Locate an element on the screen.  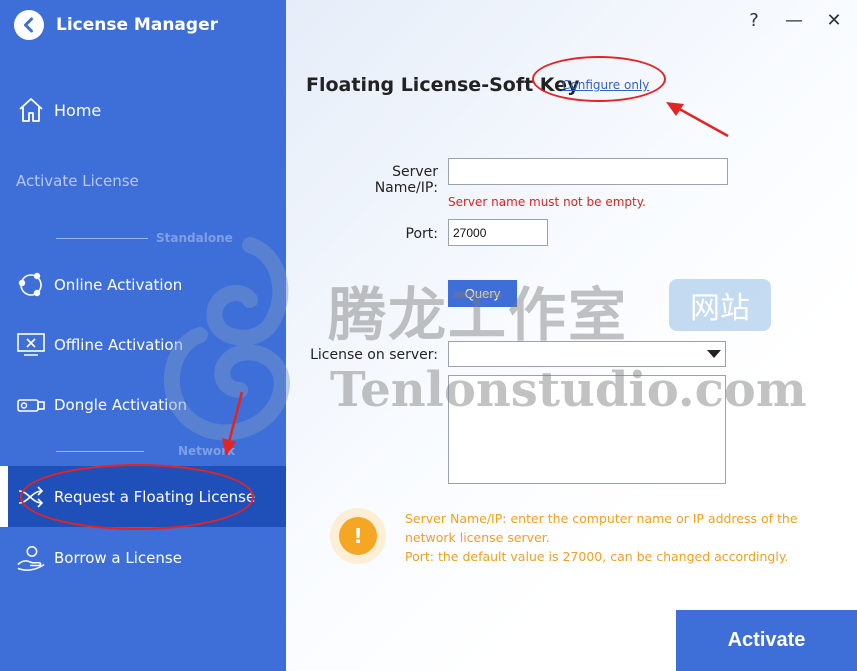
chevron-down-icon is located at coordinates (714, 354).